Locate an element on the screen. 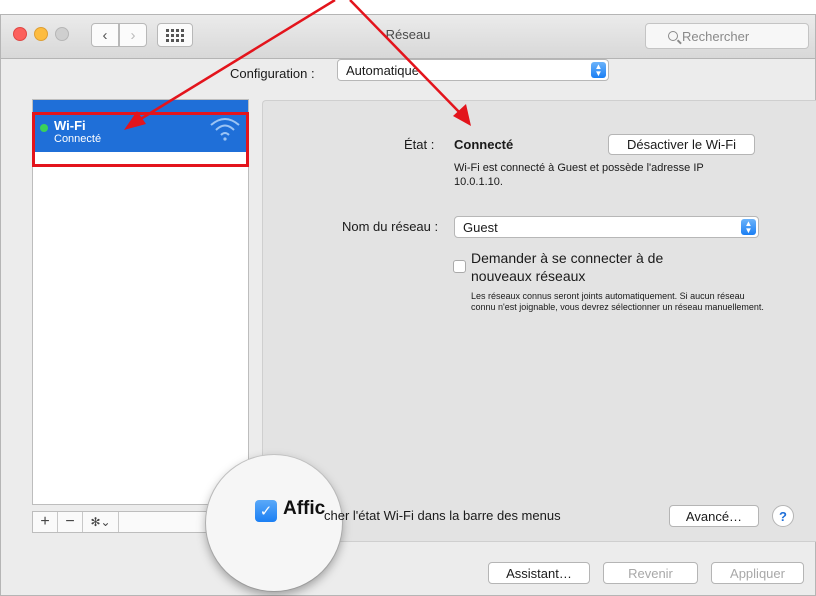 The width and height of the screenshot is (816, 596). network-name-value: Guest is located at coordinates (480, 227).